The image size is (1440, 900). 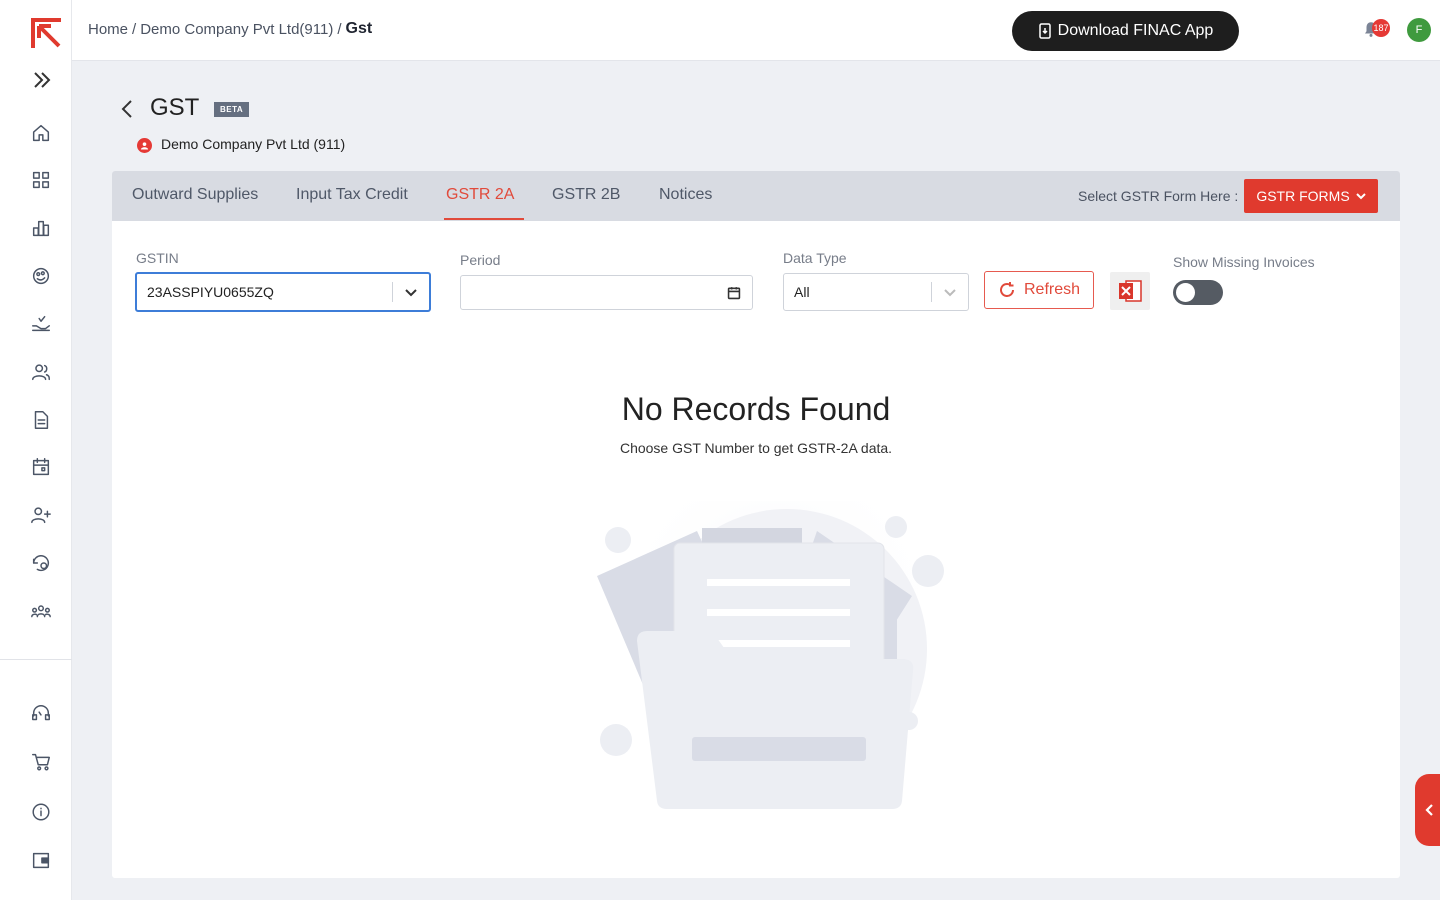 I want to click on settings-history-icon, so click(x=41, y=563).